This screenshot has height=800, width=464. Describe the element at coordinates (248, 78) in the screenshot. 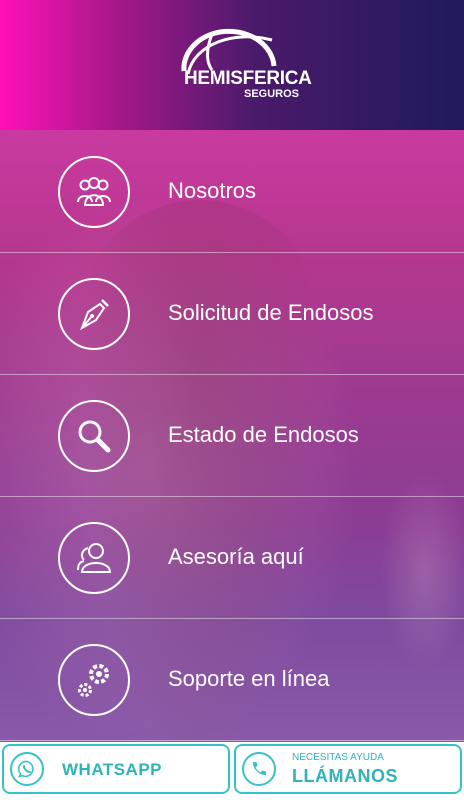

I see `logo-title: HEMISFERICA` at that location.